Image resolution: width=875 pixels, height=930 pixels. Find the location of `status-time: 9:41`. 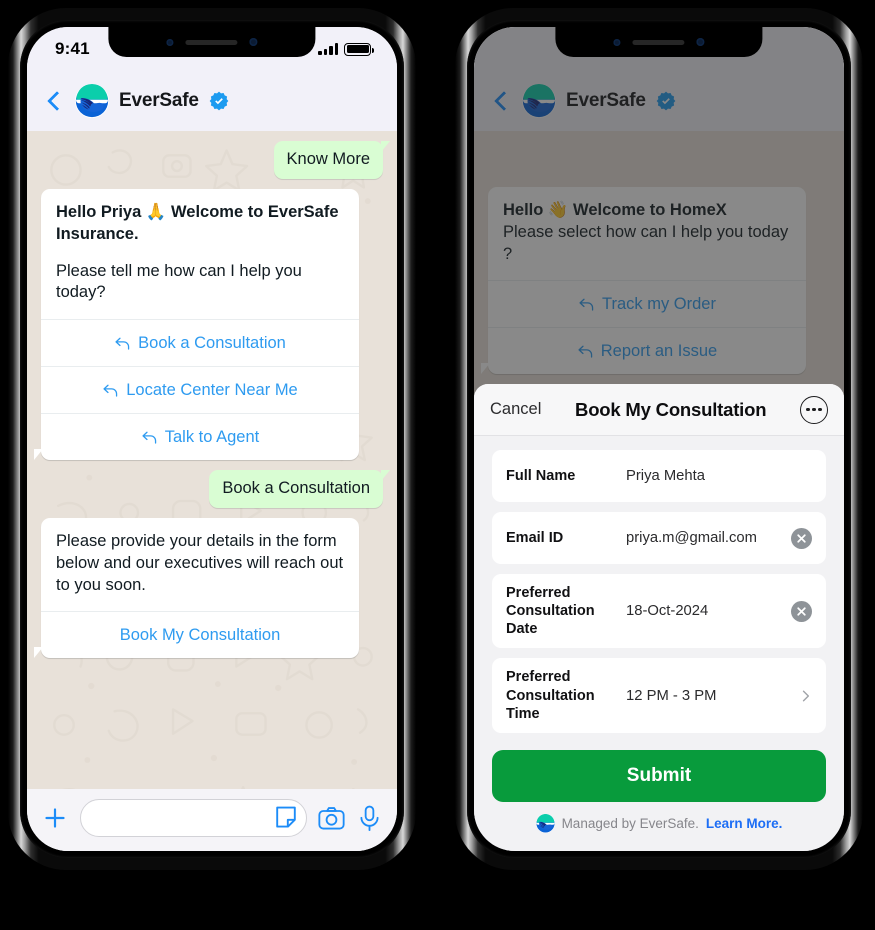

status-time: 9:41 is located at coordinates (72, 48).